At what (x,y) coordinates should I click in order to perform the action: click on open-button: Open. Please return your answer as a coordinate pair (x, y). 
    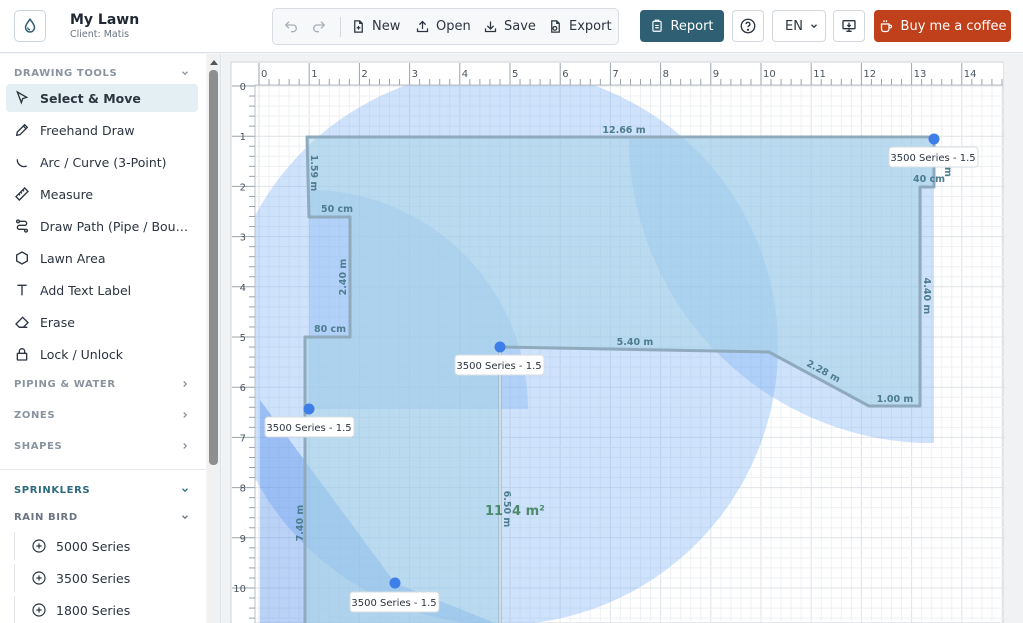
    Looking at the image, I should click on (443, 26).